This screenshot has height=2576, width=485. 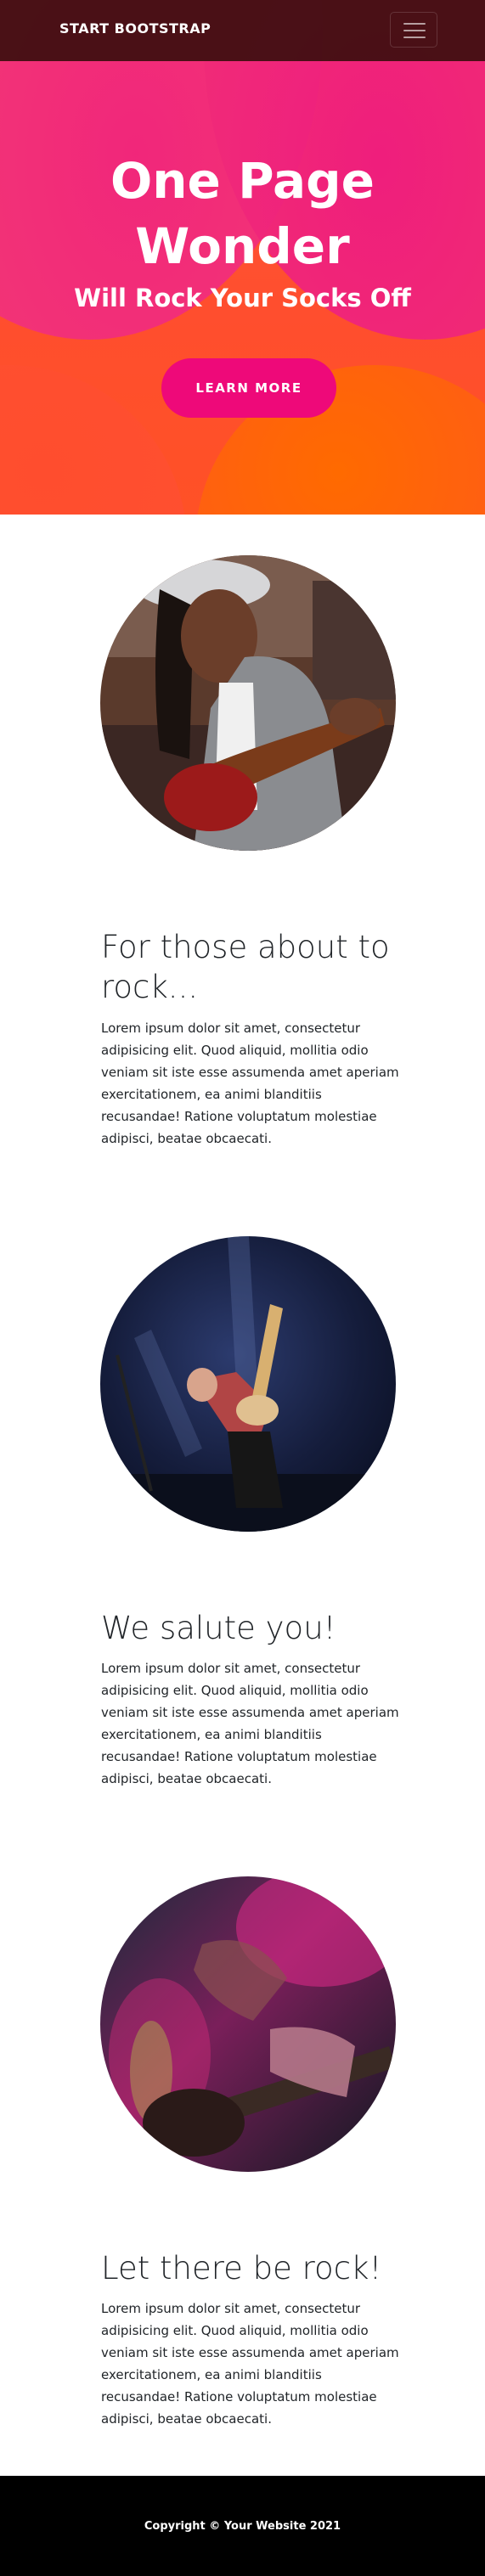 What do you see at coordinates (93, 440) in the screenshot?
I see `hero-bg-circle-bottom-left` at bounding box center [93, 440].